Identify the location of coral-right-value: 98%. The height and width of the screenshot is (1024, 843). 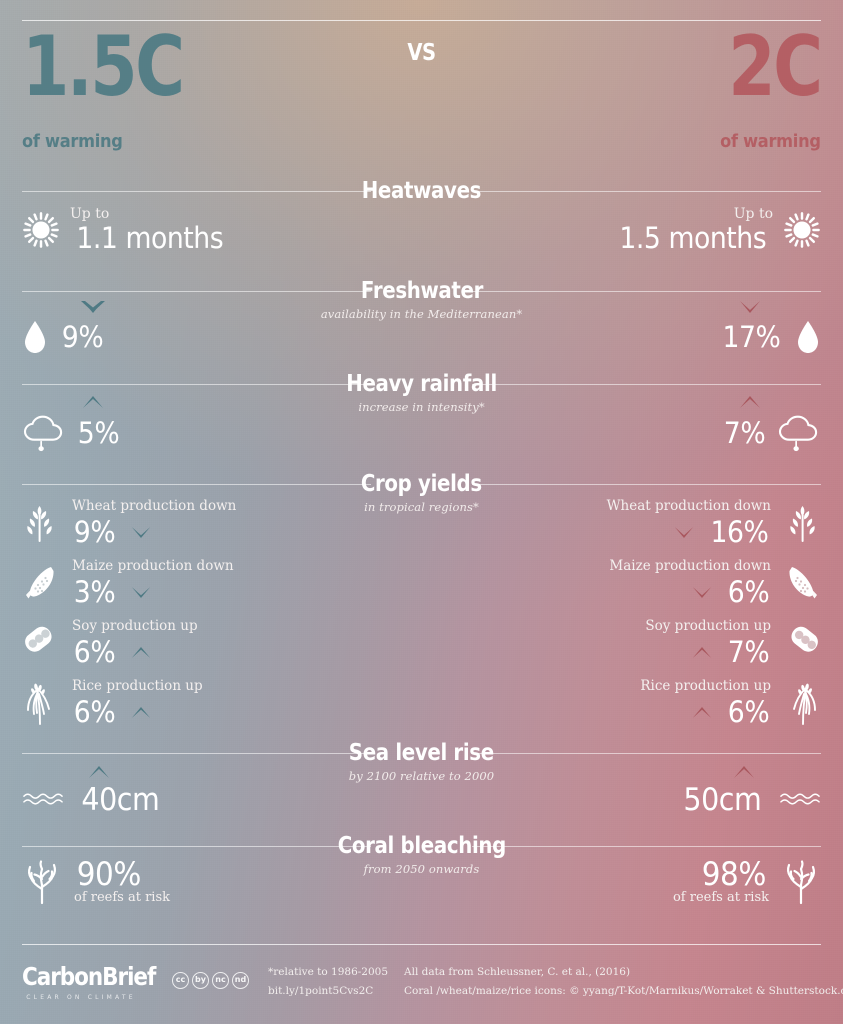
(734, 874).